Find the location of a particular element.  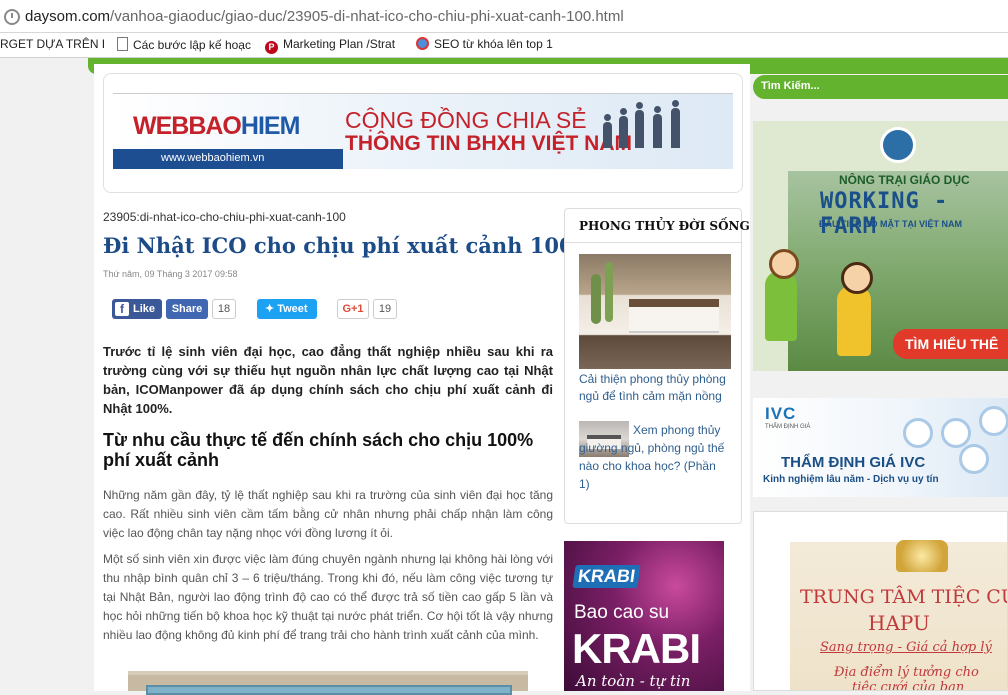

bookmark-item-3: P Marketing Plan /Strat is located at coordinates (334, 45).